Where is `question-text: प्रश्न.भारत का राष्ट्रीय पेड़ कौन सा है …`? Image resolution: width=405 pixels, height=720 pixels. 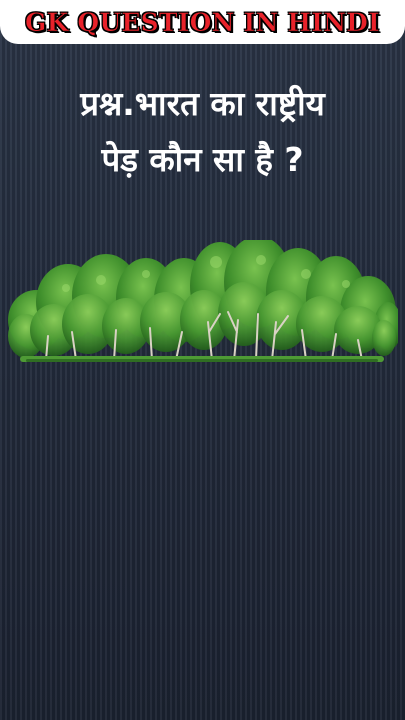 question-text: प्रश्न.भारत का राष्ट्रीय पेड़ कौन सा है … is located at coordinates (202, 132).